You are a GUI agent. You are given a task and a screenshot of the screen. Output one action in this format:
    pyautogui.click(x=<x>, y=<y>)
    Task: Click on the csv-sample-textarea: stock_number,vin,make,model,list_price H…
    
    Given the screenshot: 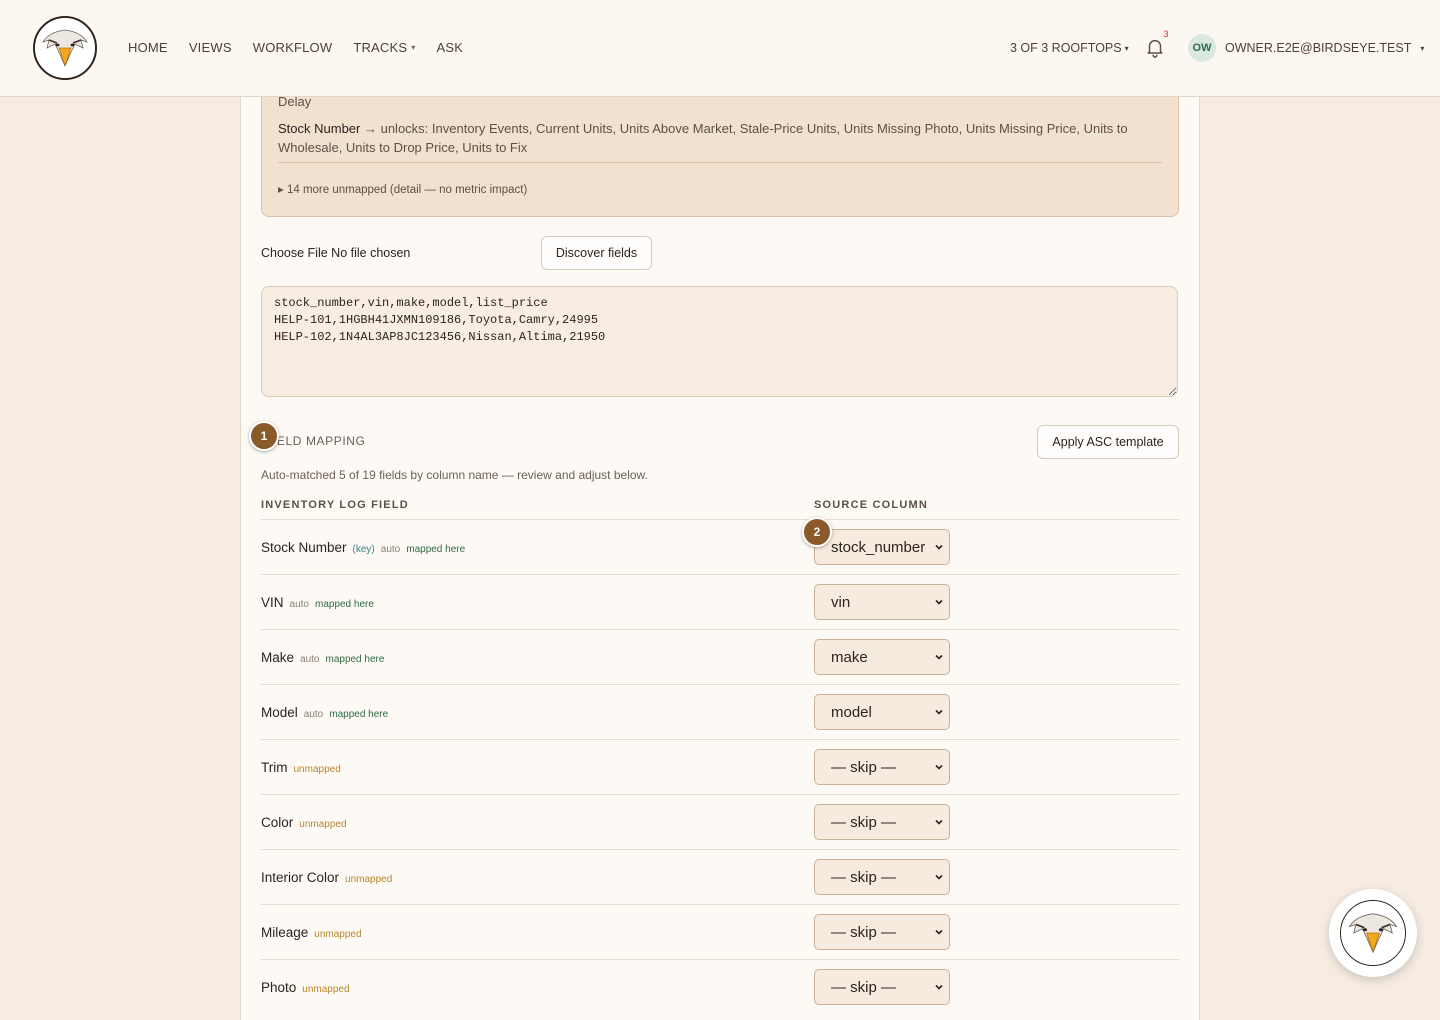 What is the action you would take?
    pyautogui.click(x=719, y=341)
    